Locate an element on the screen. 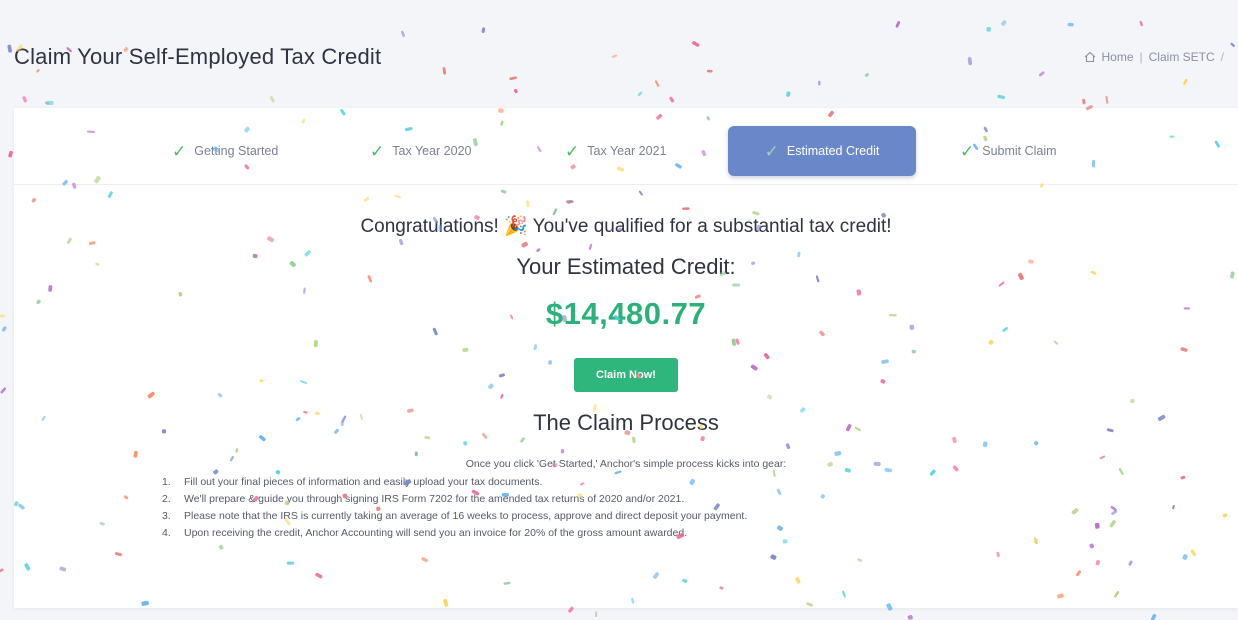  step-tax-year-2021: ✓ Tax Year 2021 is located at coordinates (635, 151).